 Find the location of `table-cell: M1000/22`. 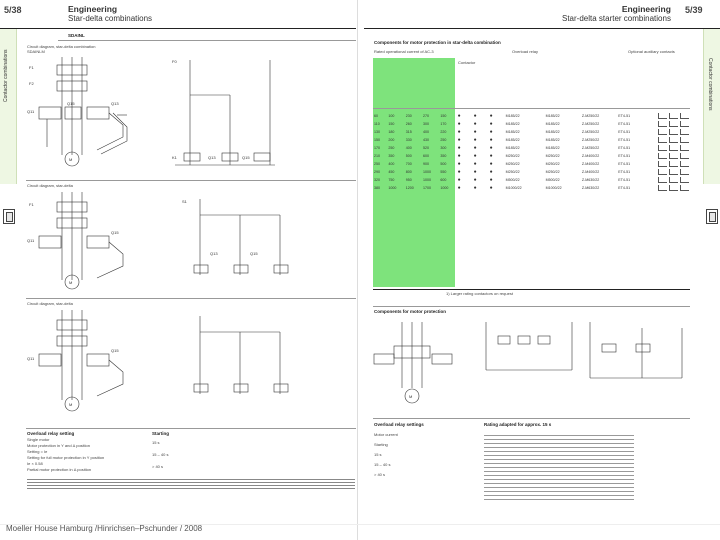

table-cell: M1000/22 is located at coordinates (553, 188).